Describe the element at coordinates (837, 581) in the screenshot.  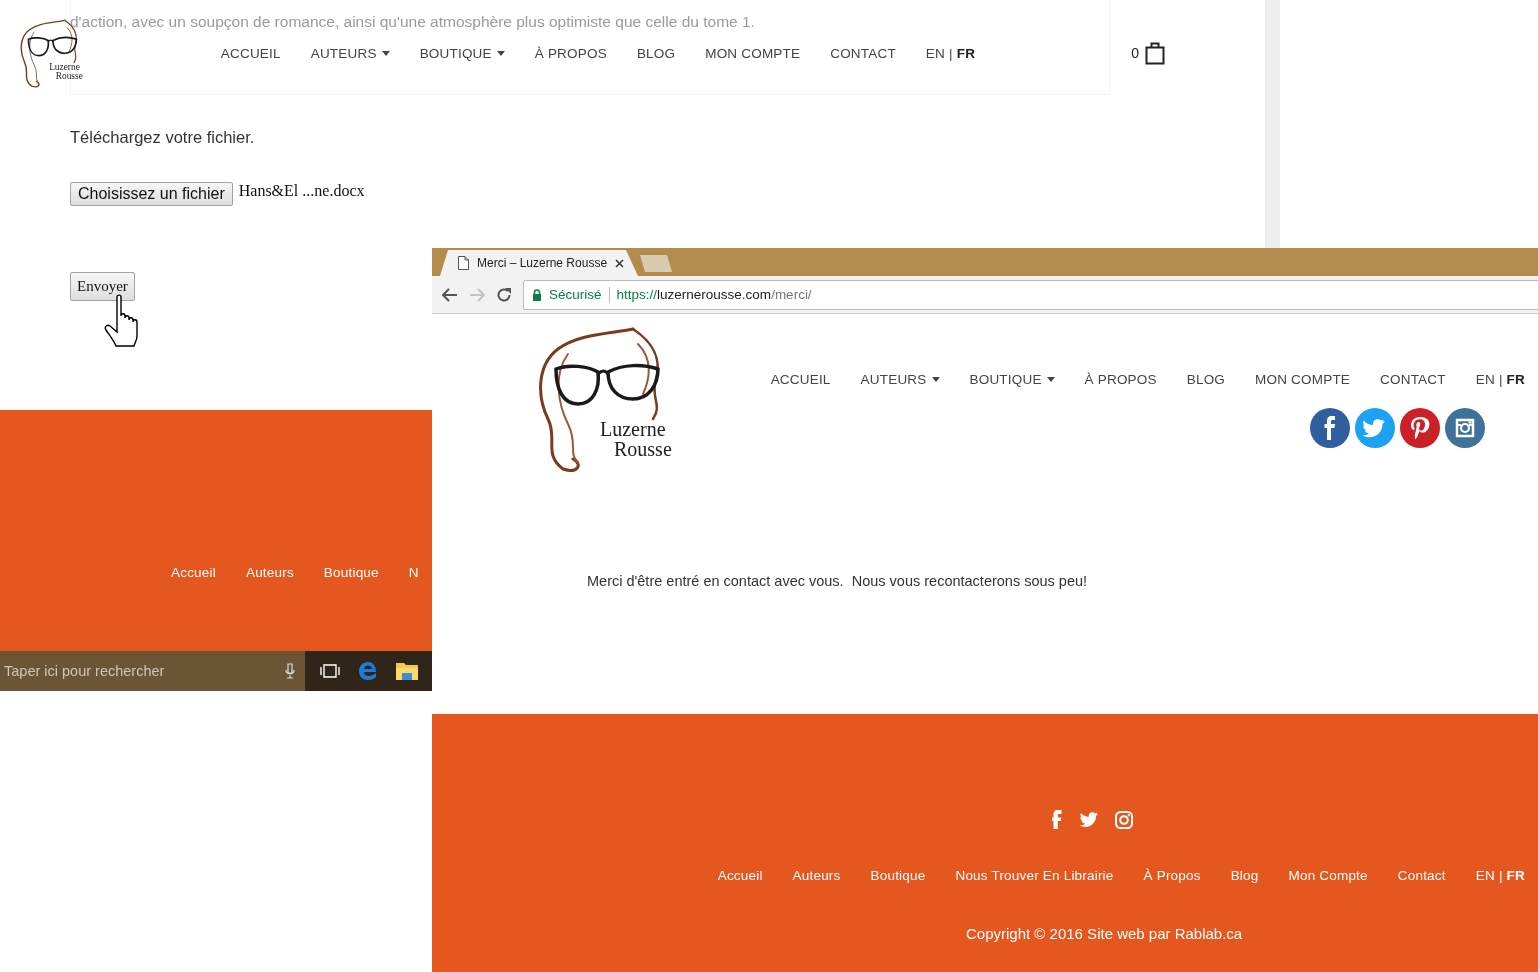
I see `message-text: Merci d'être entré en contact avec vous. Nous vous recontacterons sous peu!` at that location.